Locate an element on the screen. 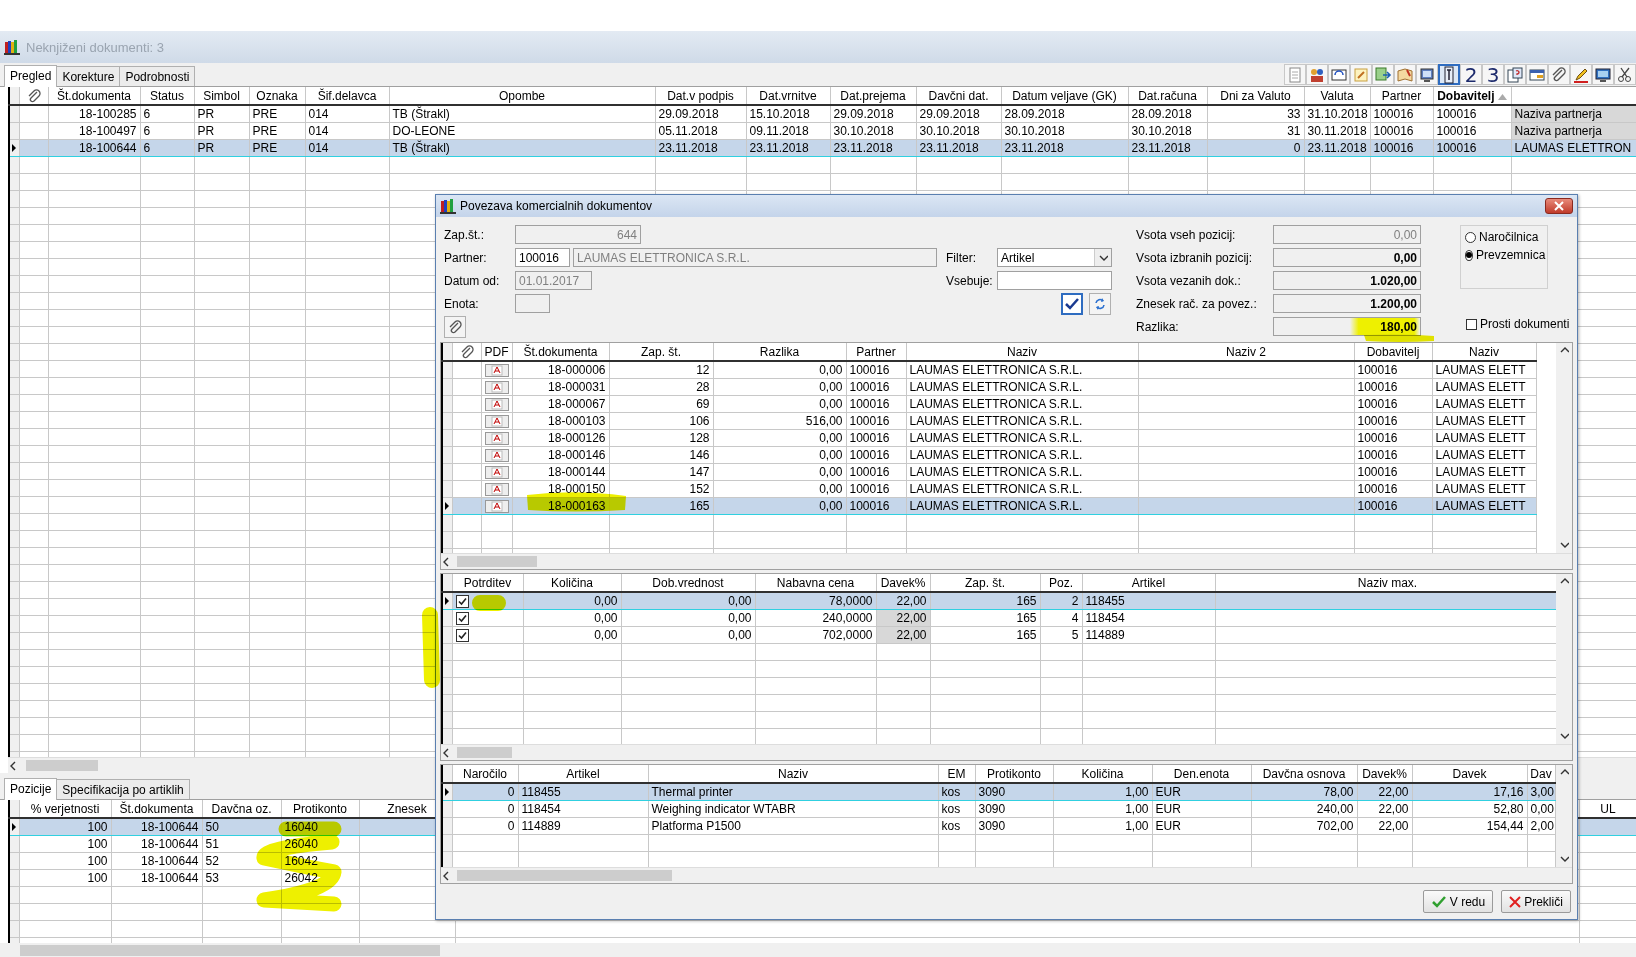  attach-button is located at coordinates (455, 326).